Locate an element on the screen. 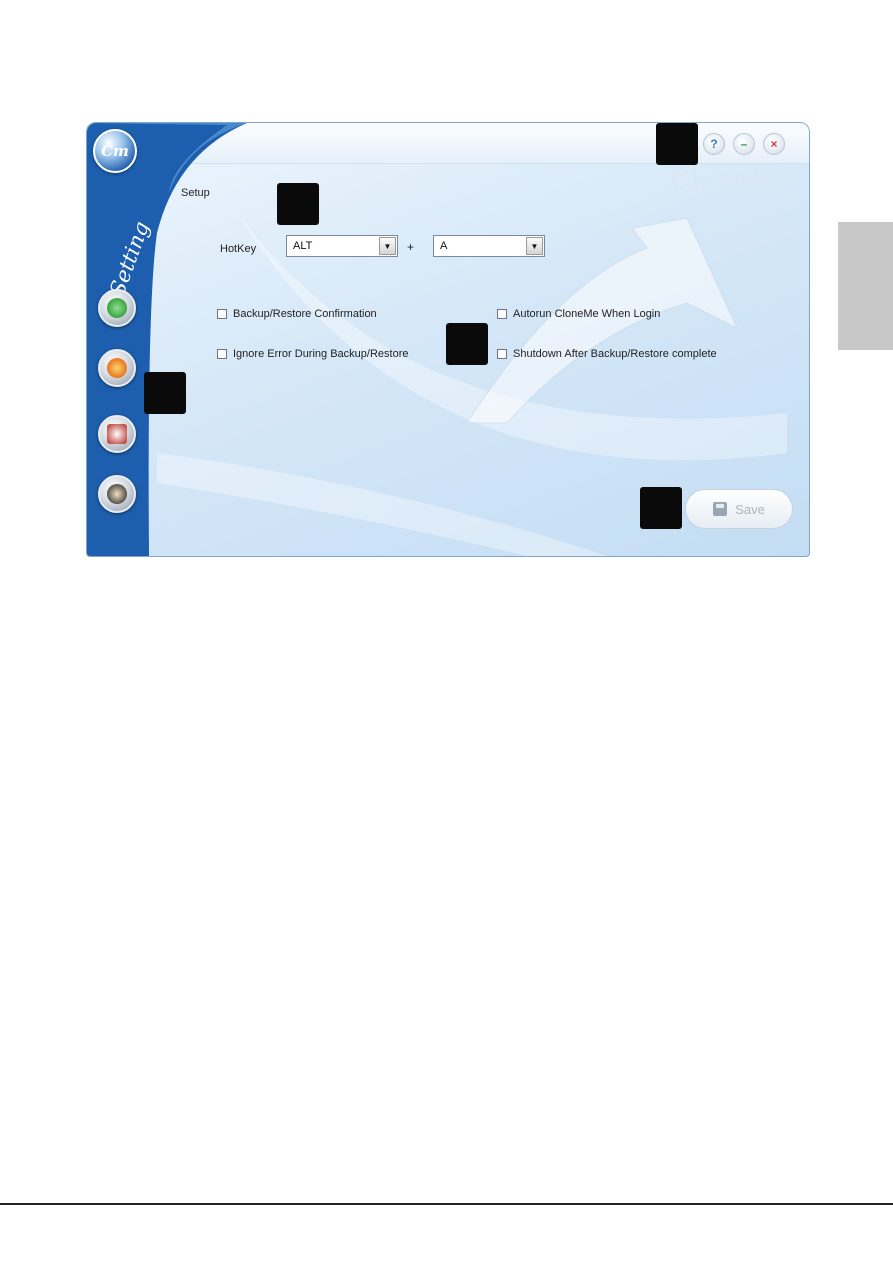 The width and height of the screenshot is (893, 1263). help-button: ? is located at coordinates (714, 144).